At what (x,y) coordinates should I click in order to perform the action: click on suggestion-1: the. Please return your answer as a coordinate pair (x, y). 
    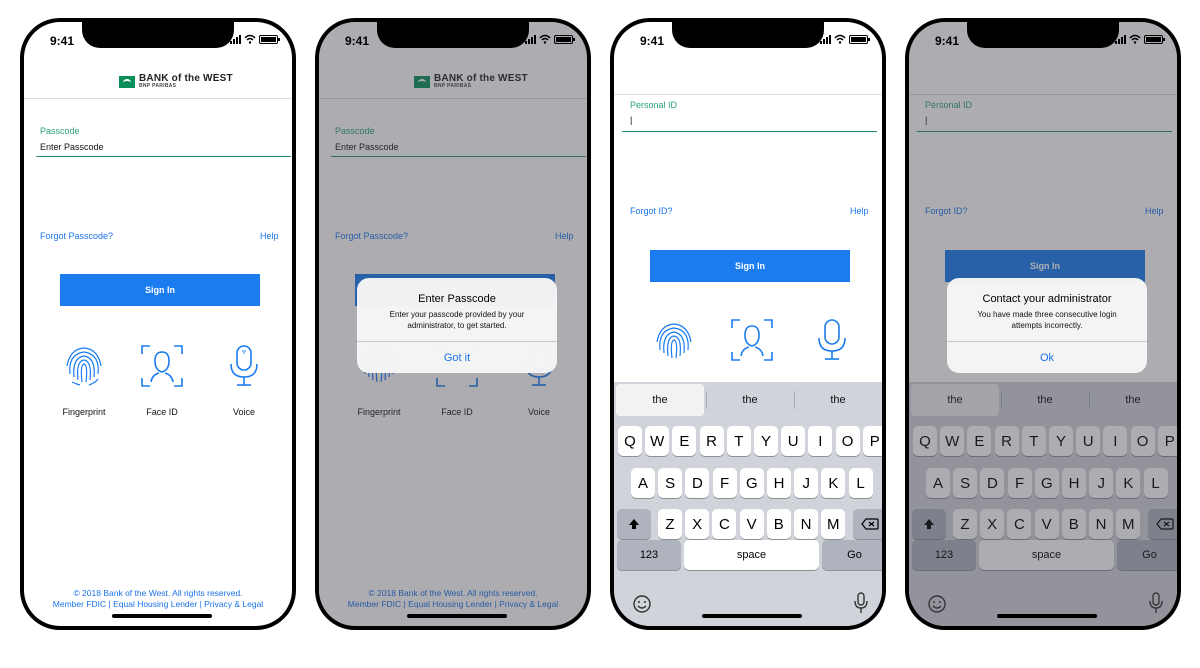
    Looking at the image, I should click on (660, 400).